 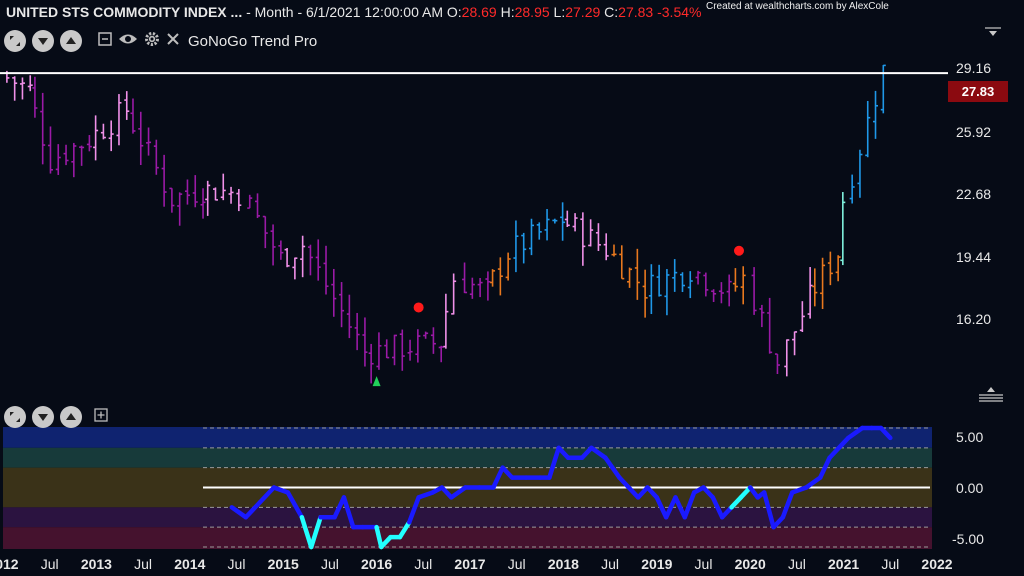 What do you see at coordinates (974, 68) in the screenshot?
I see `y-tick-label: 29.16` at bounding box center [974, 68].